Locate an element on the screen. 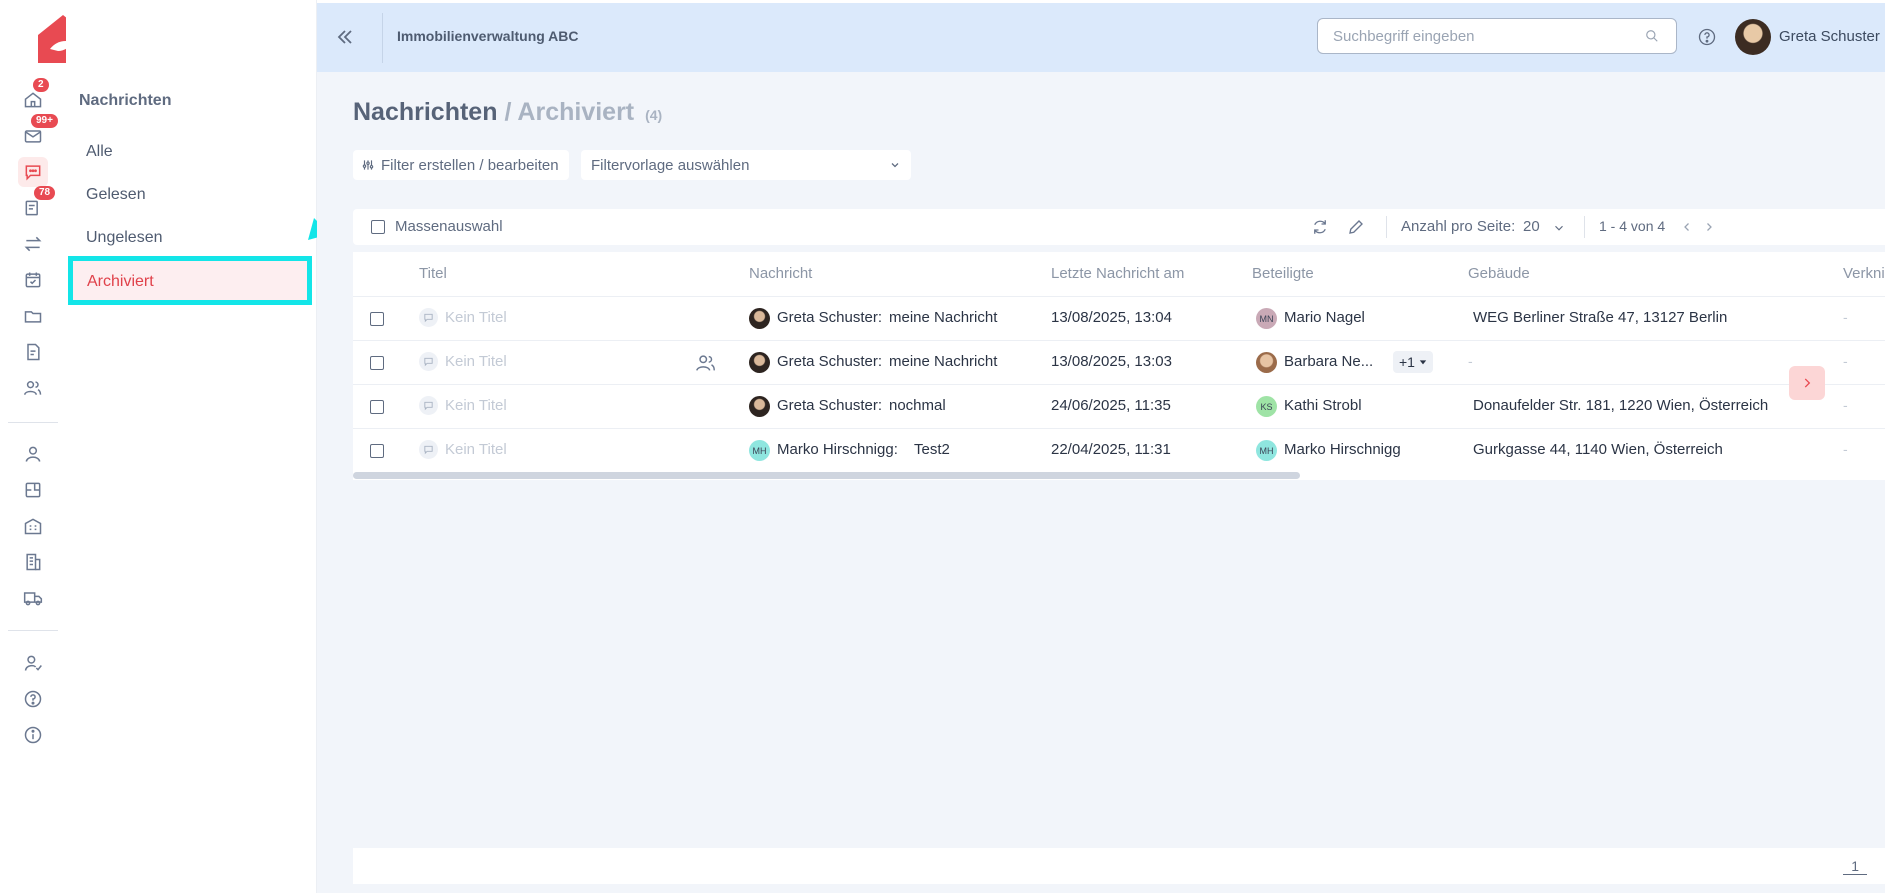 Image resolution: width=1885 pixels, height=893 pixels. sliders-icon is located at coordinates (368, 165).